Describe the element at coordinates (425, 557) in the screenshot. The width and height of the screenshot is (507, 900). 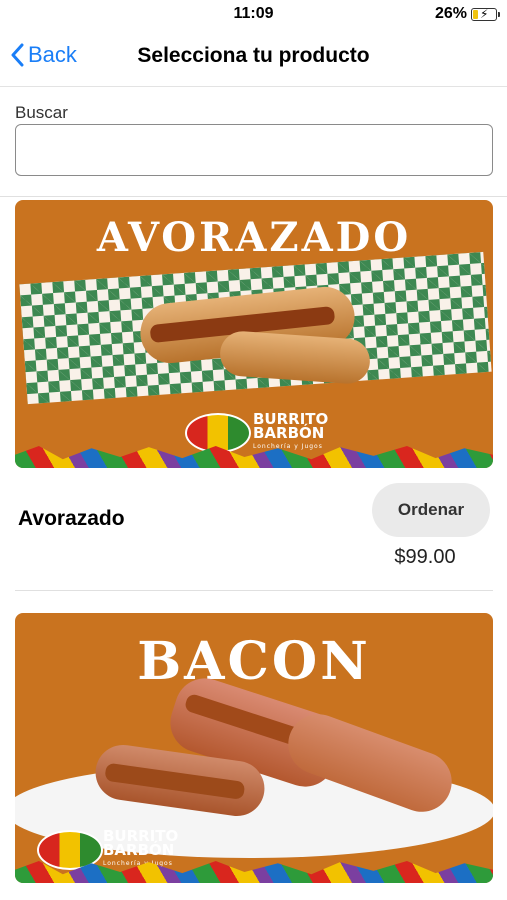
I see `product-price: $99.00` at that location.